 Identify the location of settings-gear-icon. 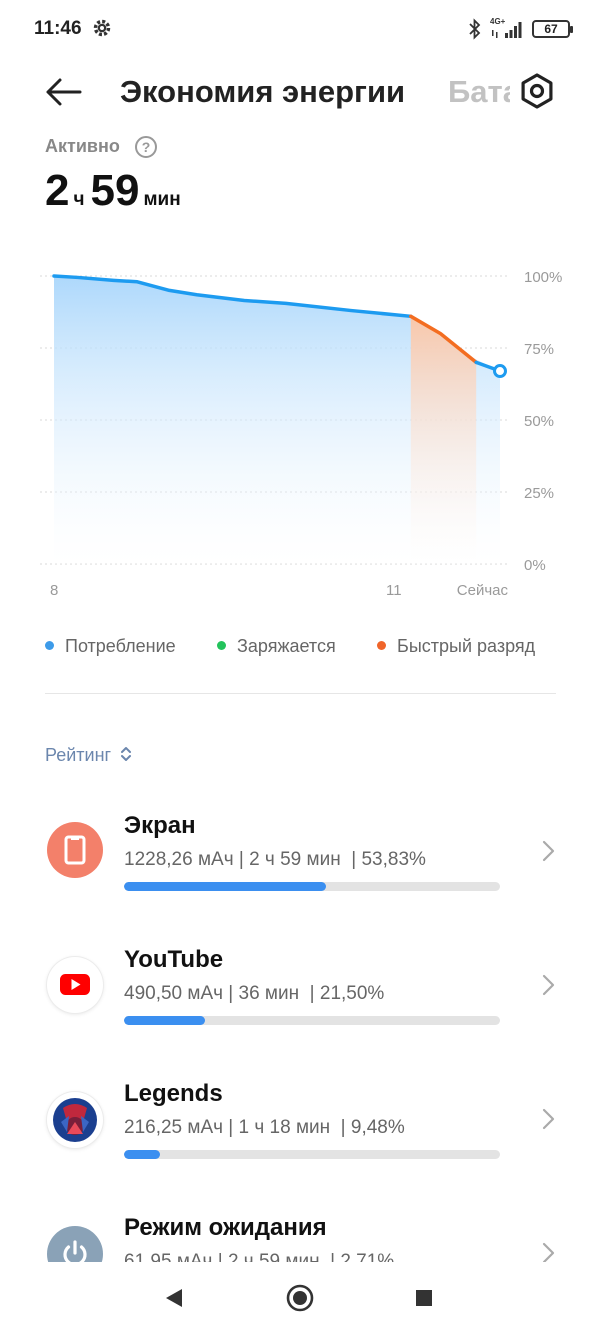
(102, 28).